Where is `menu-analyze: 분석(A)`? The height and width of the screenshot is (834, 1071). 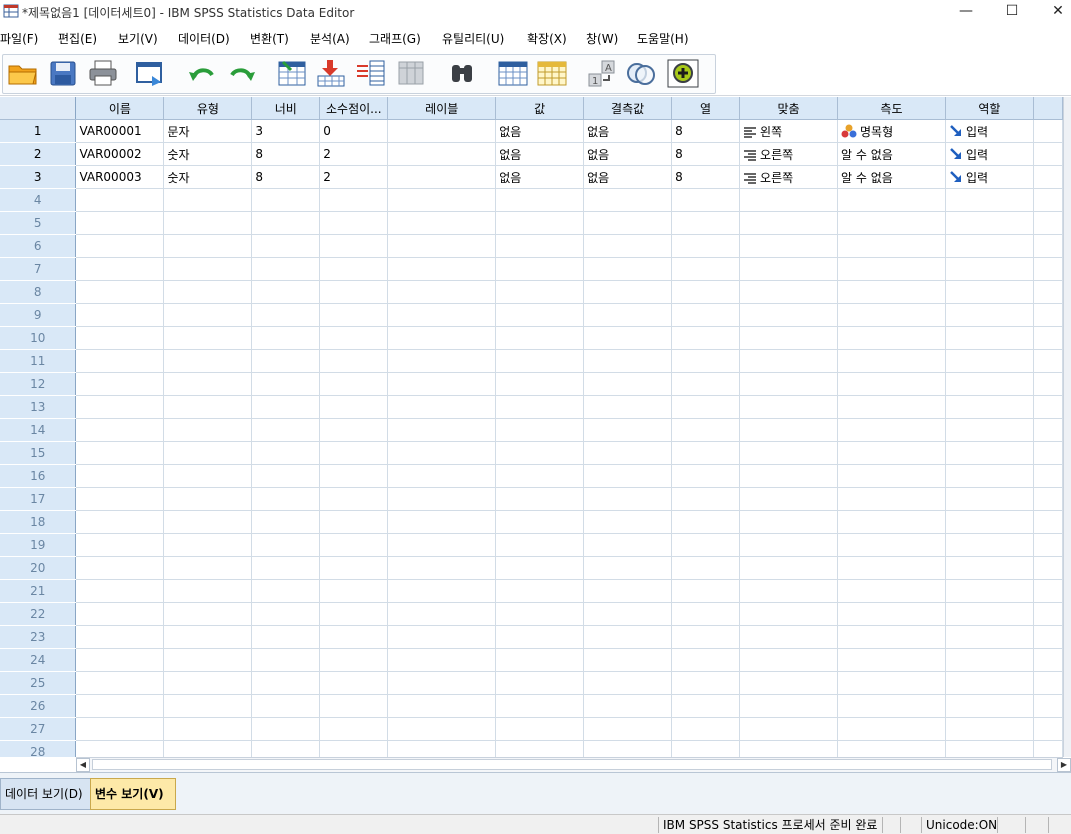
menu-analyze: 분석(A) is located at coordinates (330, 38).